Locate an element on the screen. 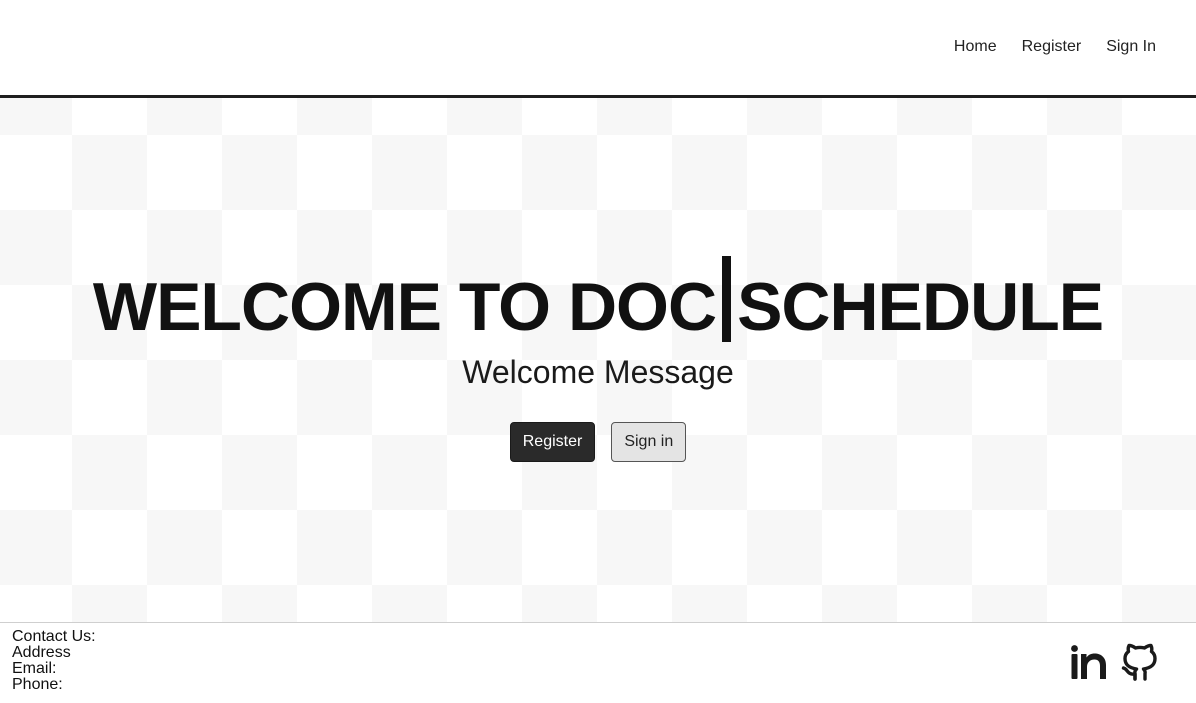  contact-heading: Contact Us: is located at coordinates (54, 636).